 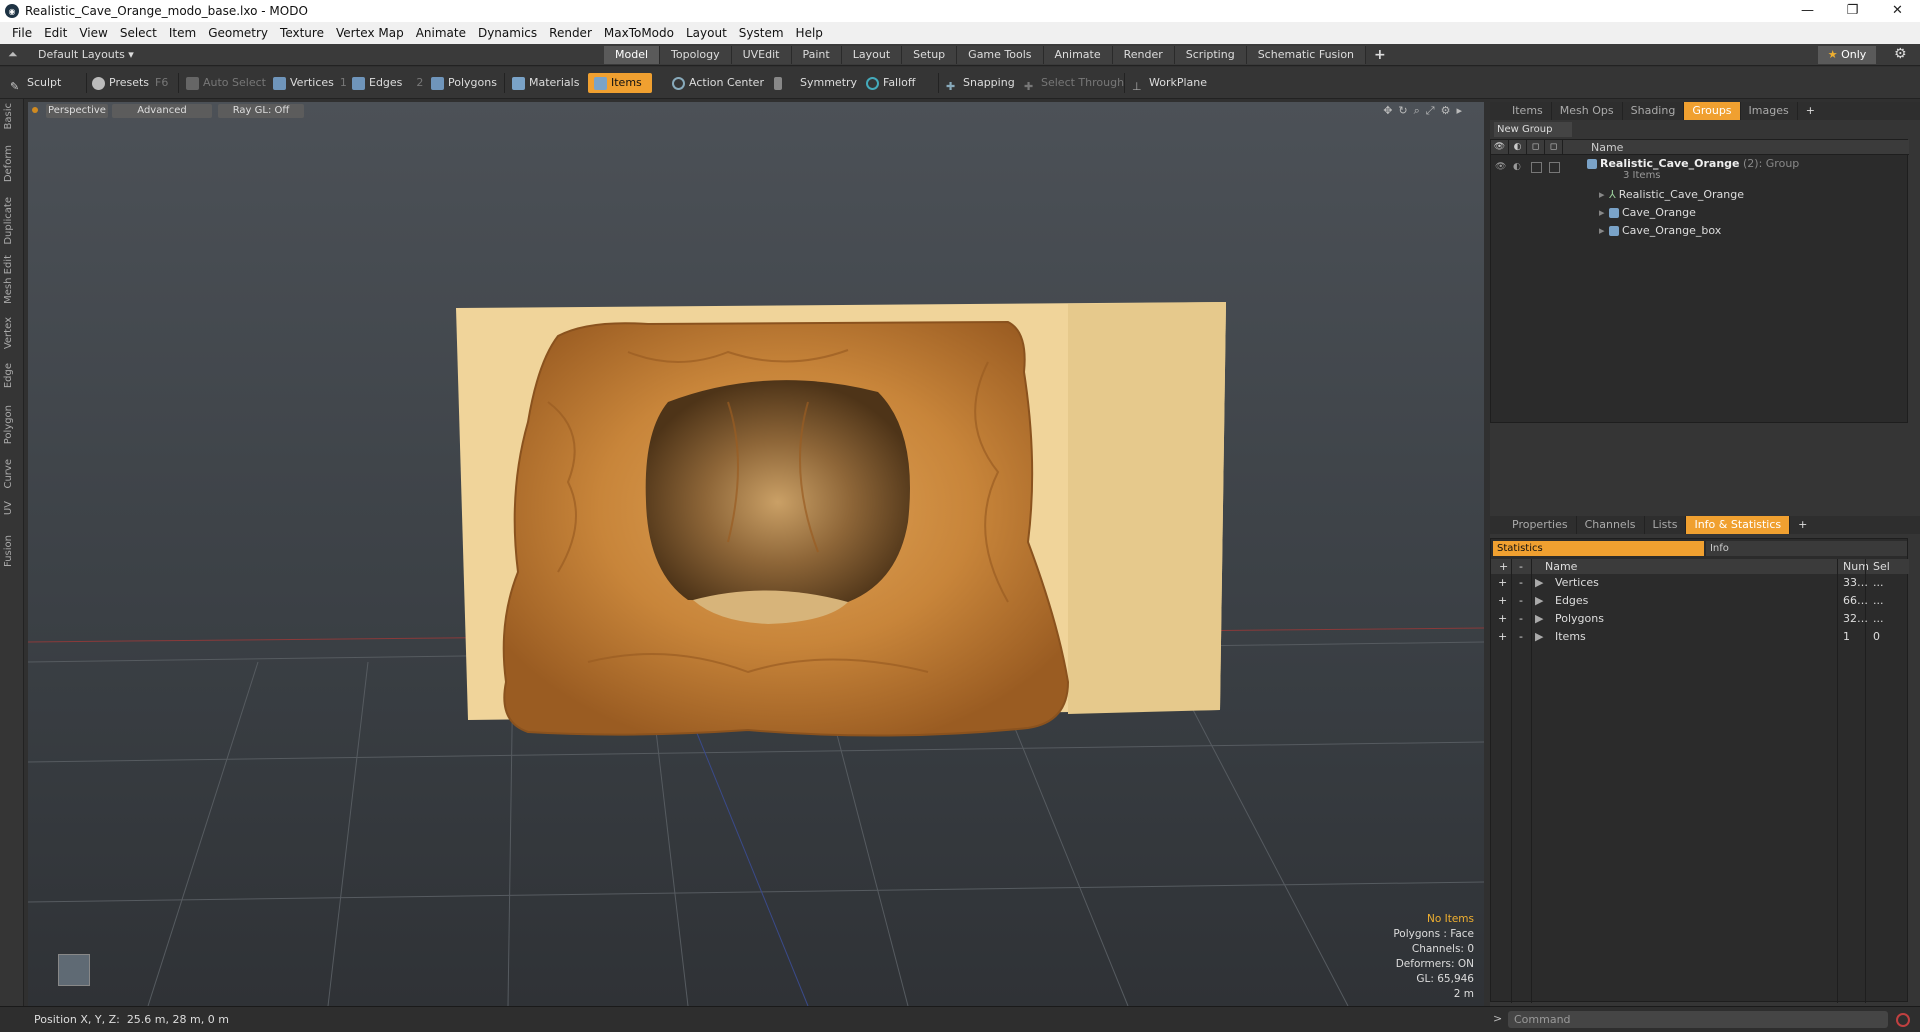 What do you see at coordinates (387, 83) in the screenshot?
I see `edges-button: Edges 2` at bounding box center [387, 83].